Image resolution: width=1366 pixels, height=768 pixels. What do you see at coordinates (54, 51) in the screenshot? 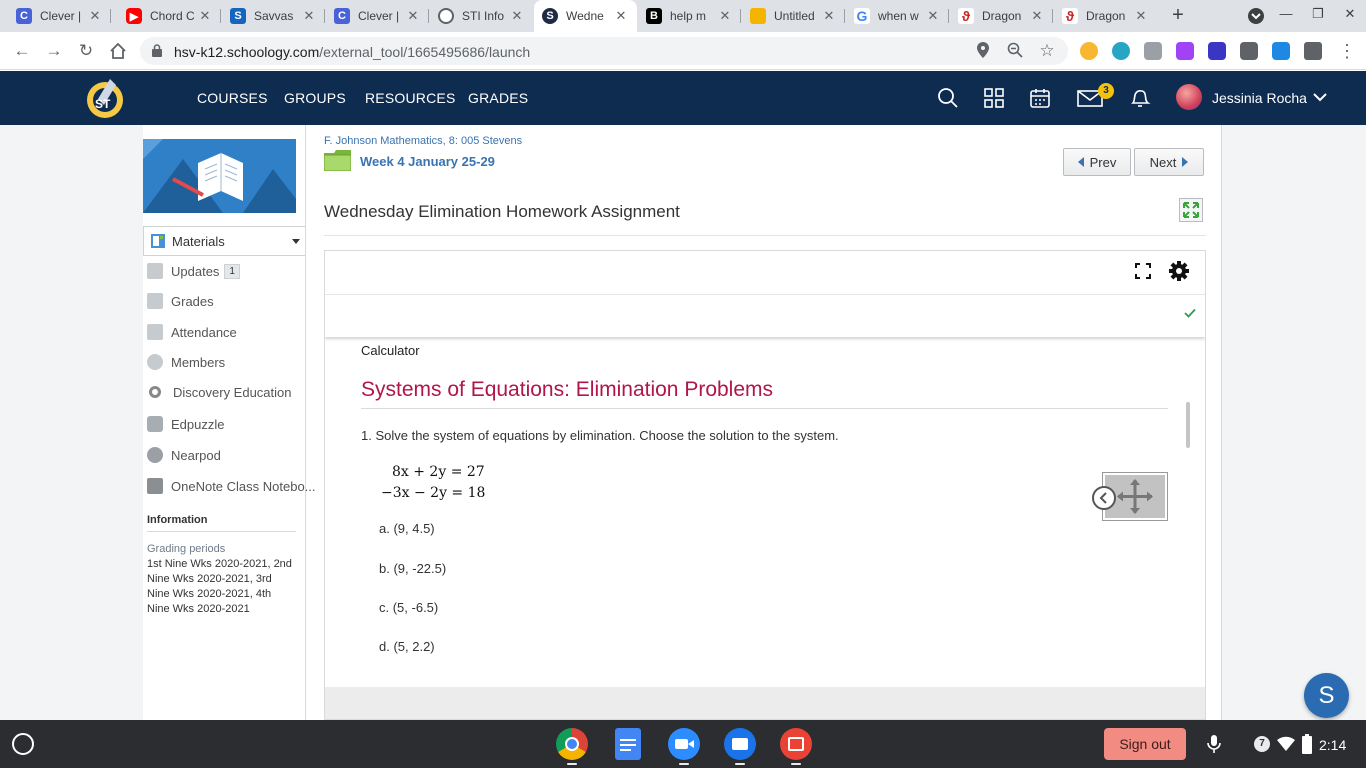
I see `forward-icon: →` at bounding box center [54, 51].